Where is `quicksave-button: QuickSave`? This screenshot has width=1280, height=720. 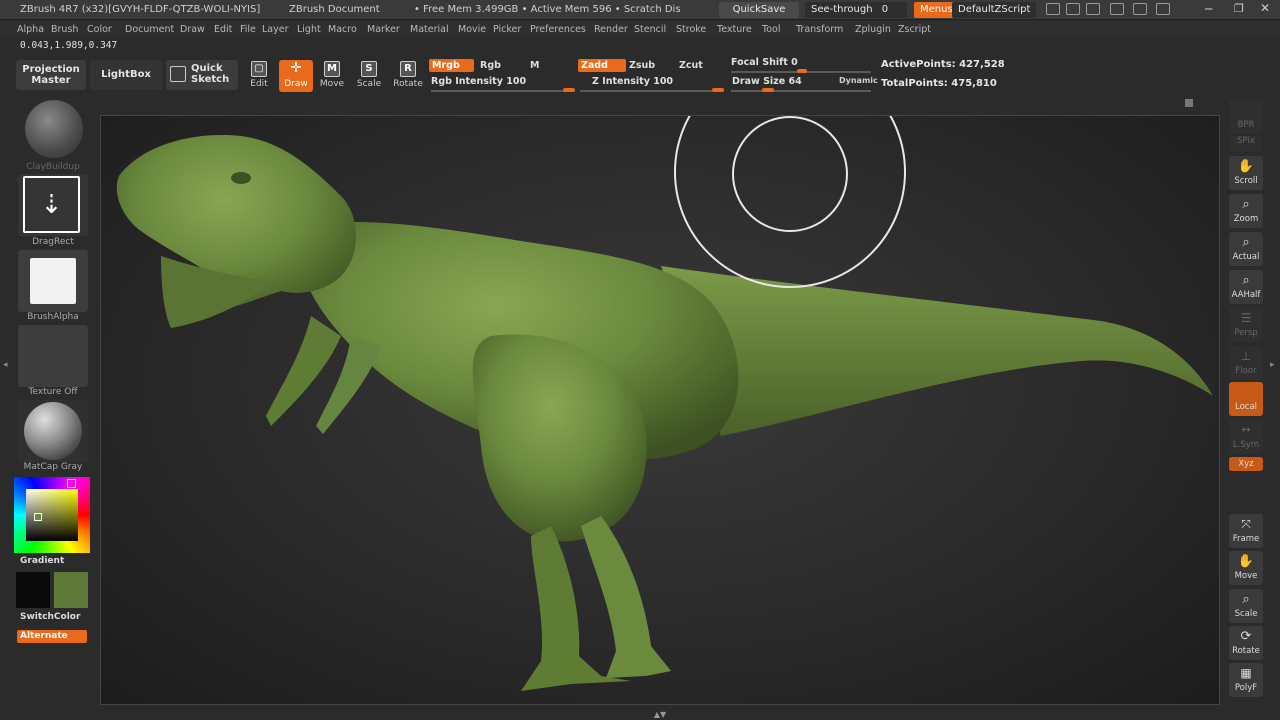
quicksave-button: QuickSave is located at coordinates (759, 10).